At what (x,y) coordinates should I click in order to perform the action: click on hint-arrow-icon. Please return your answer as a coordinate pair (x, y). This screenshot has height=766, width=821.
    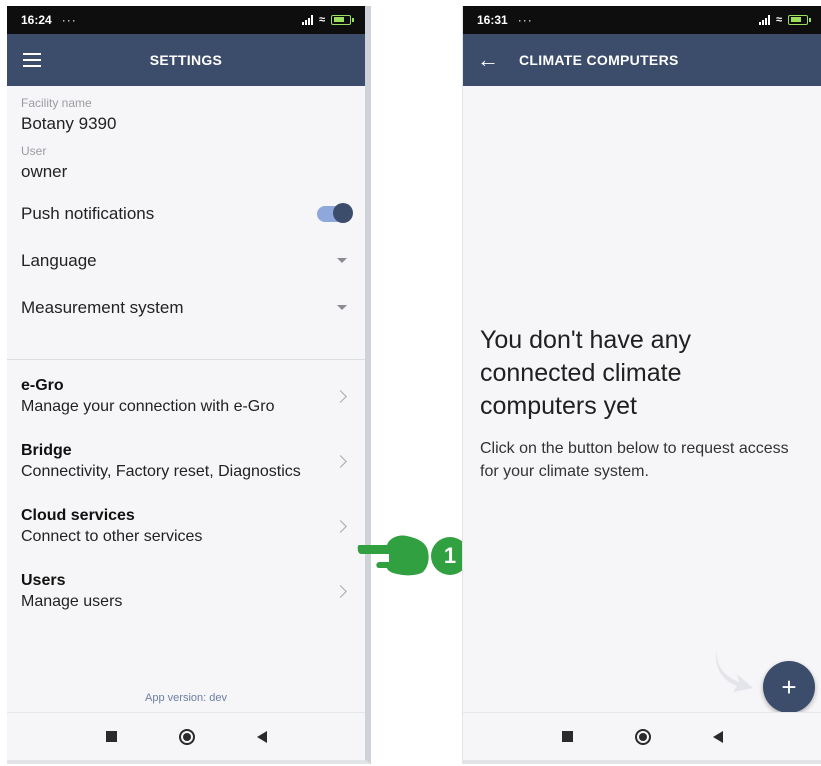
    Looking at the image, I should click on (734, 670).